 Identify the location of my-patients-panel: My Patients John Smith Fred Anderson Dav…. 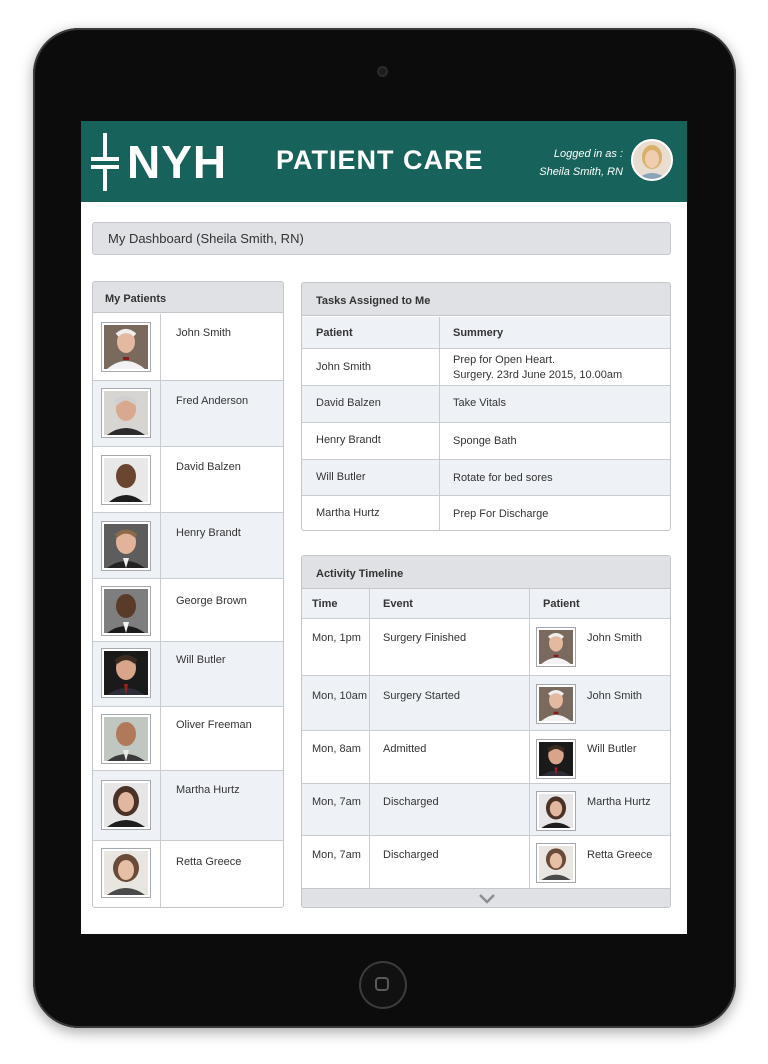
(188, 594).